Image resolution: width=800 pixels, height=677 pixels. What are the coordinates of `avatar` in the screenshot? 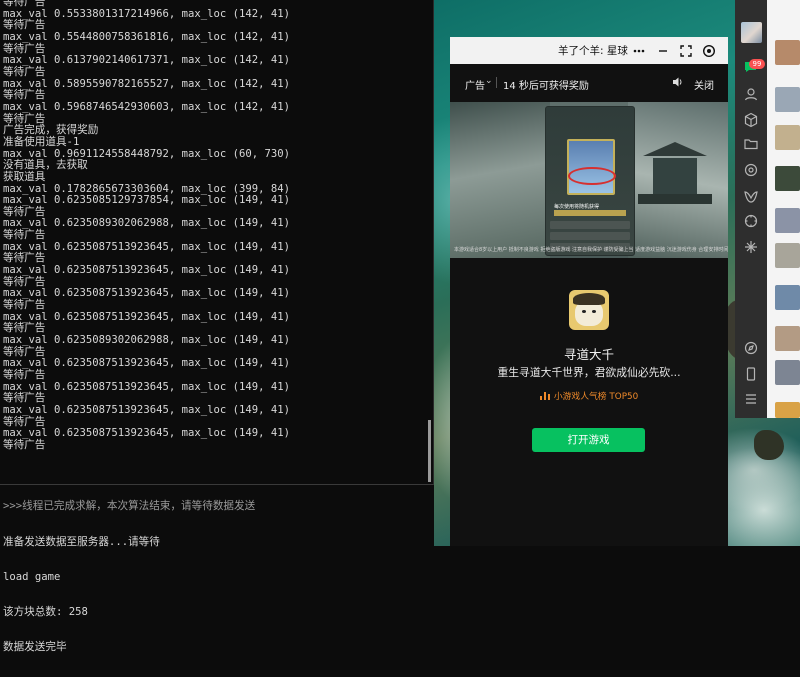 It's located at (751, 32).